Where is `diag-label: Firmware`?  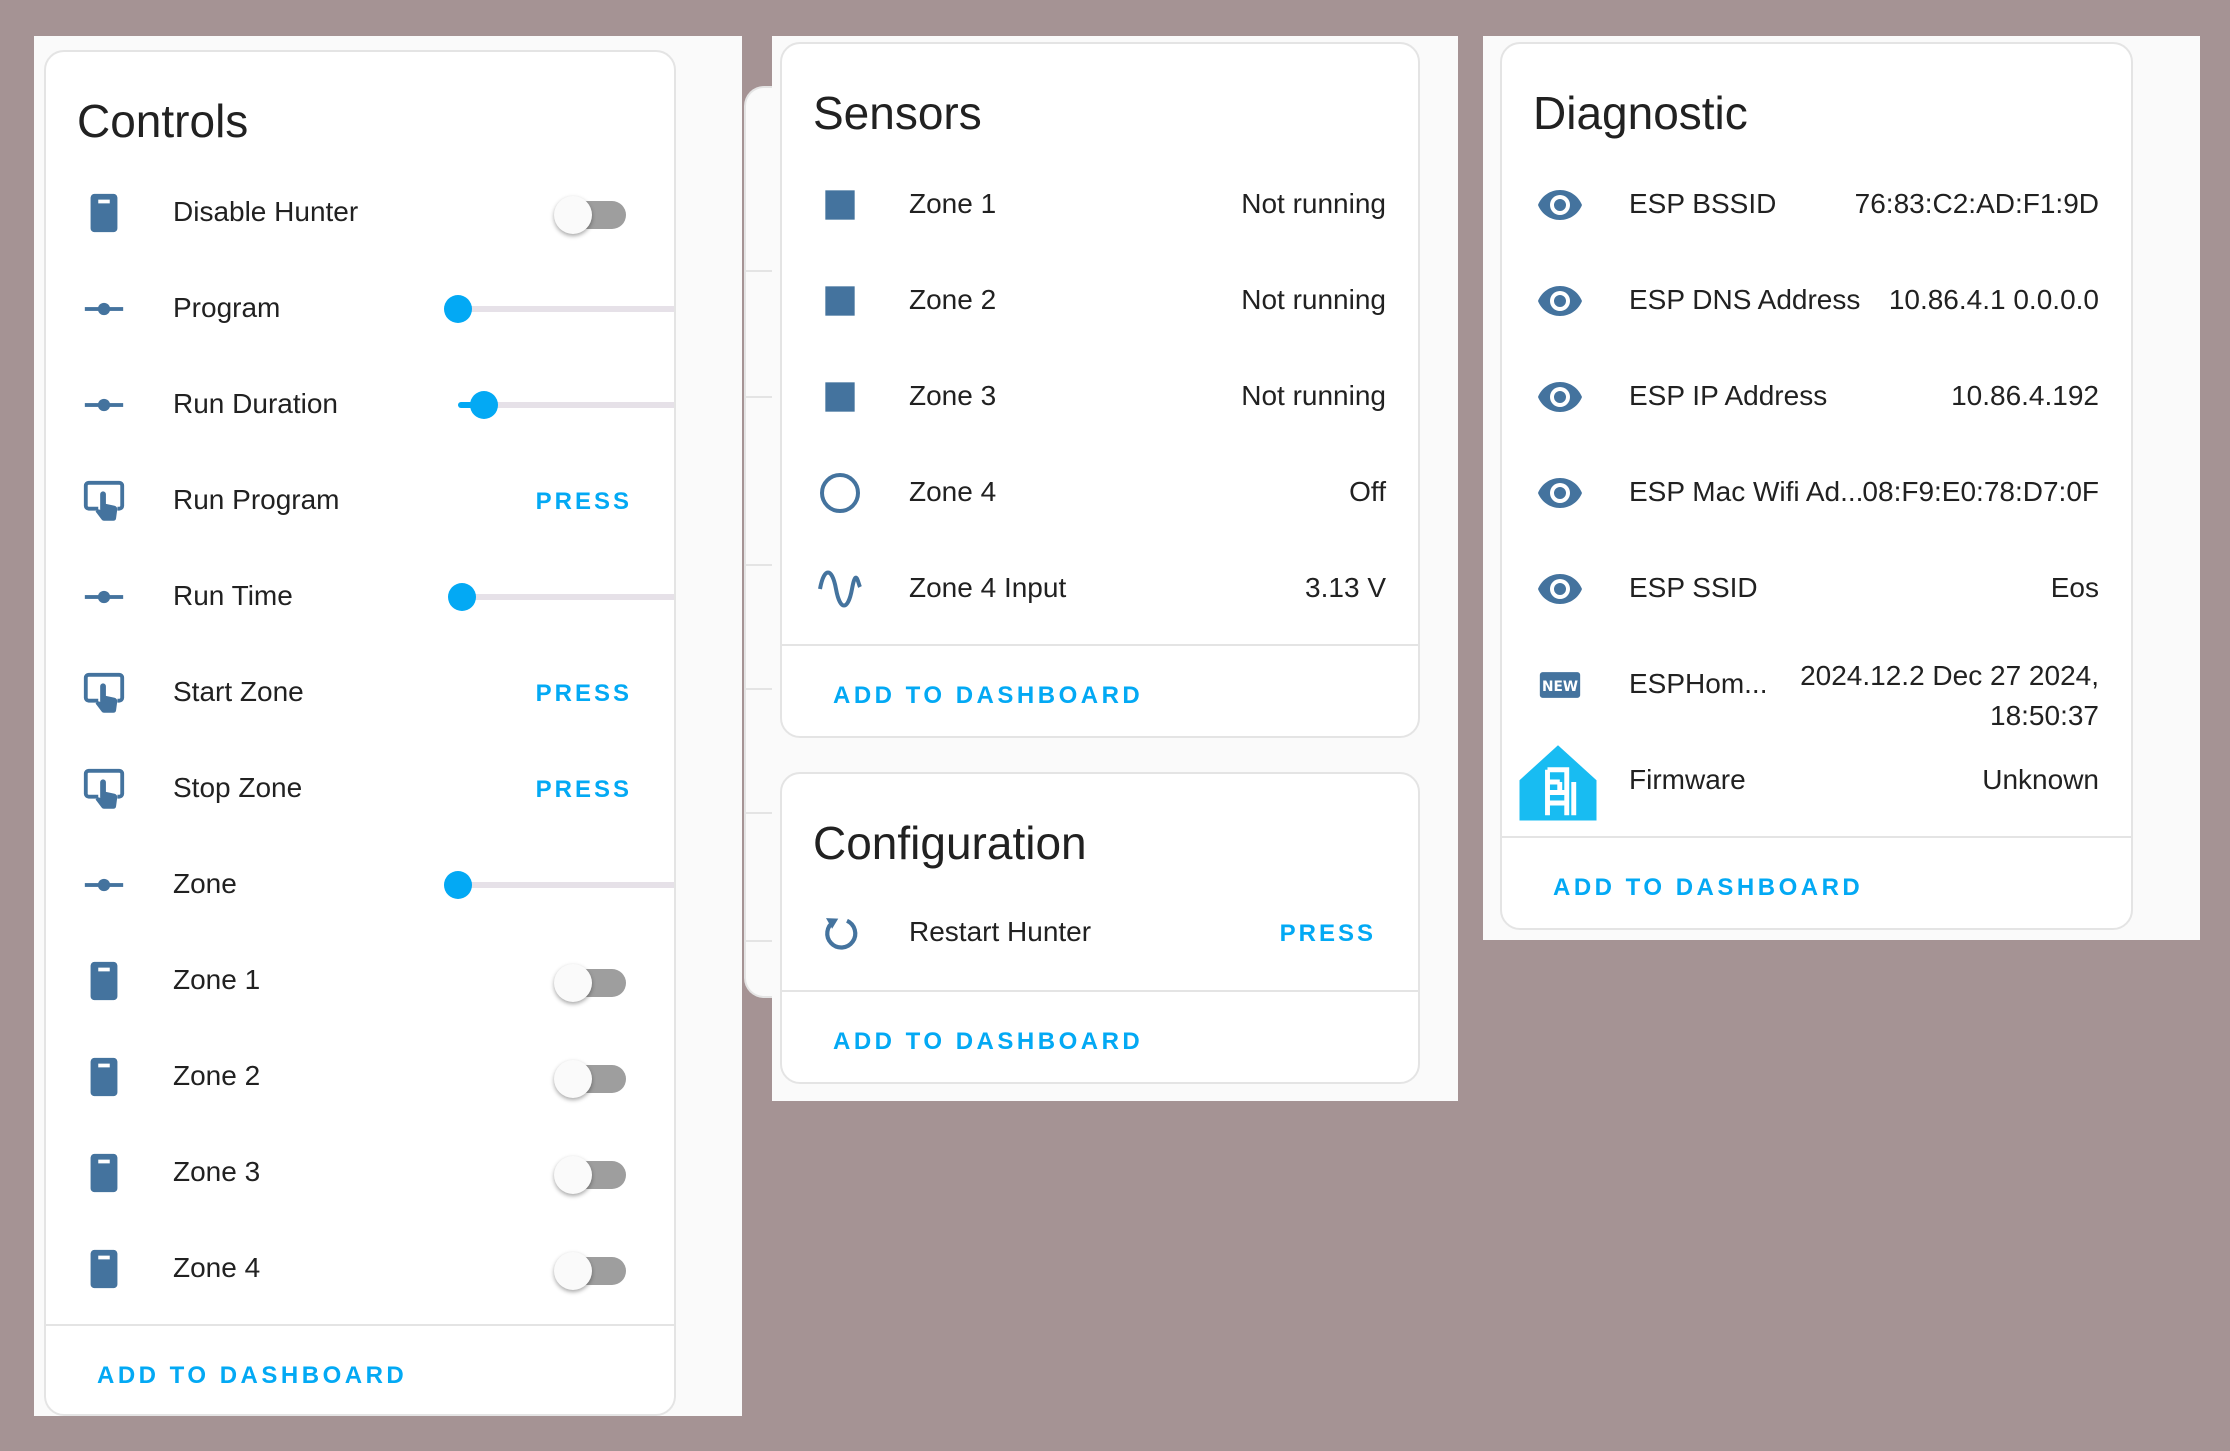
diag-label: Firmware is located at coordinates (1687, 779).